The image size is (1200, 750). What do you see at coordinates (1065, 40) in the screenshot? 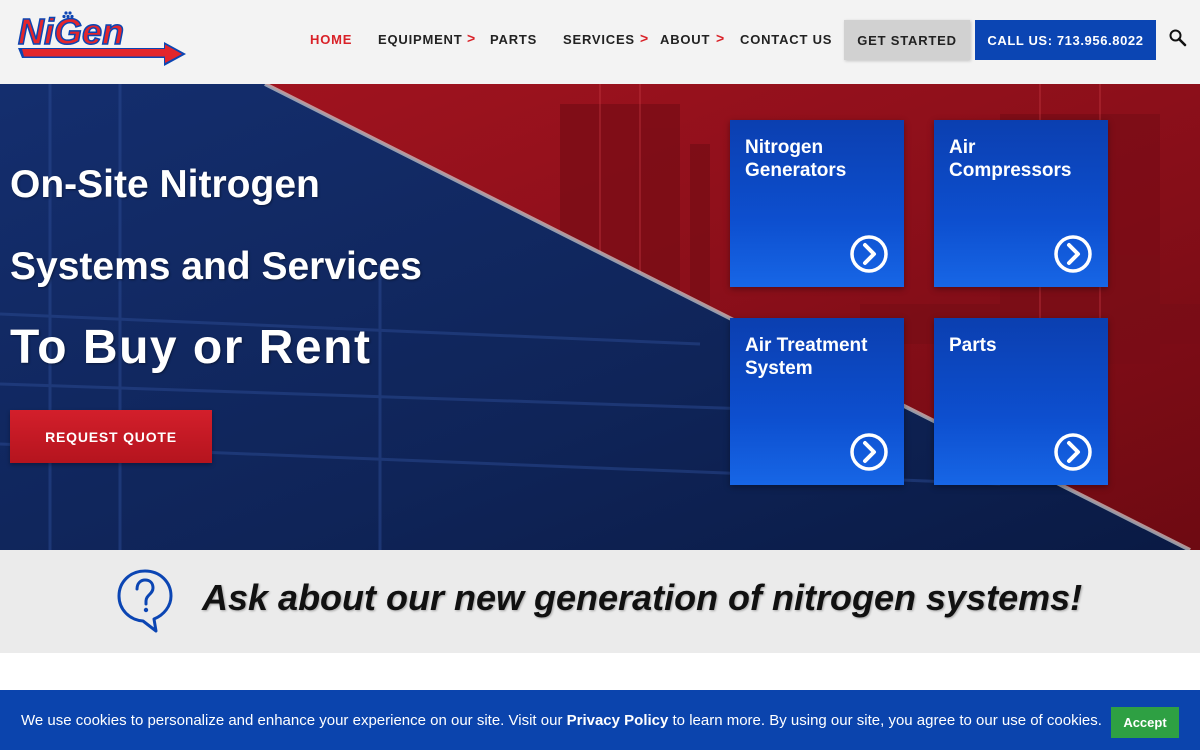
I see `call-us-button: CALL US: 713.956.8022` at bounding box center [1065, 40].